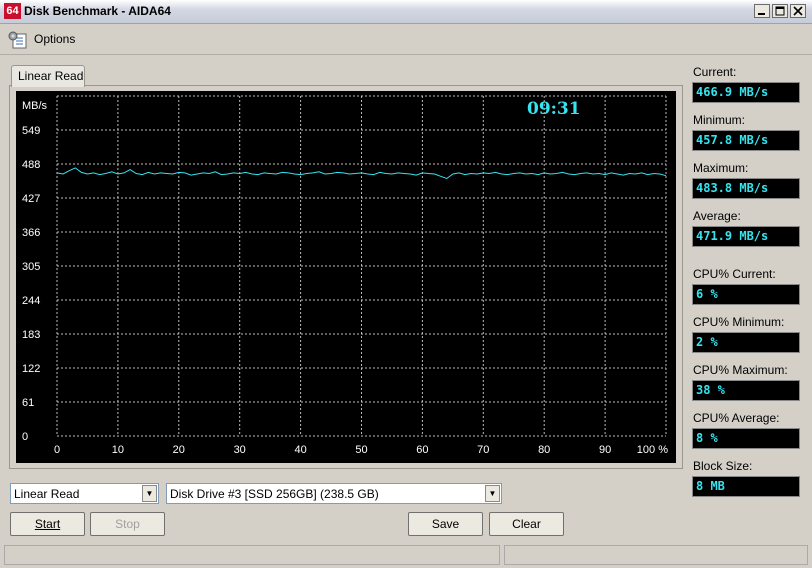 The image size is (812, 568). Describe the element at coordinates (746, 438) in the screenshot. I see `cpu-average-value: 8 %` at that location.